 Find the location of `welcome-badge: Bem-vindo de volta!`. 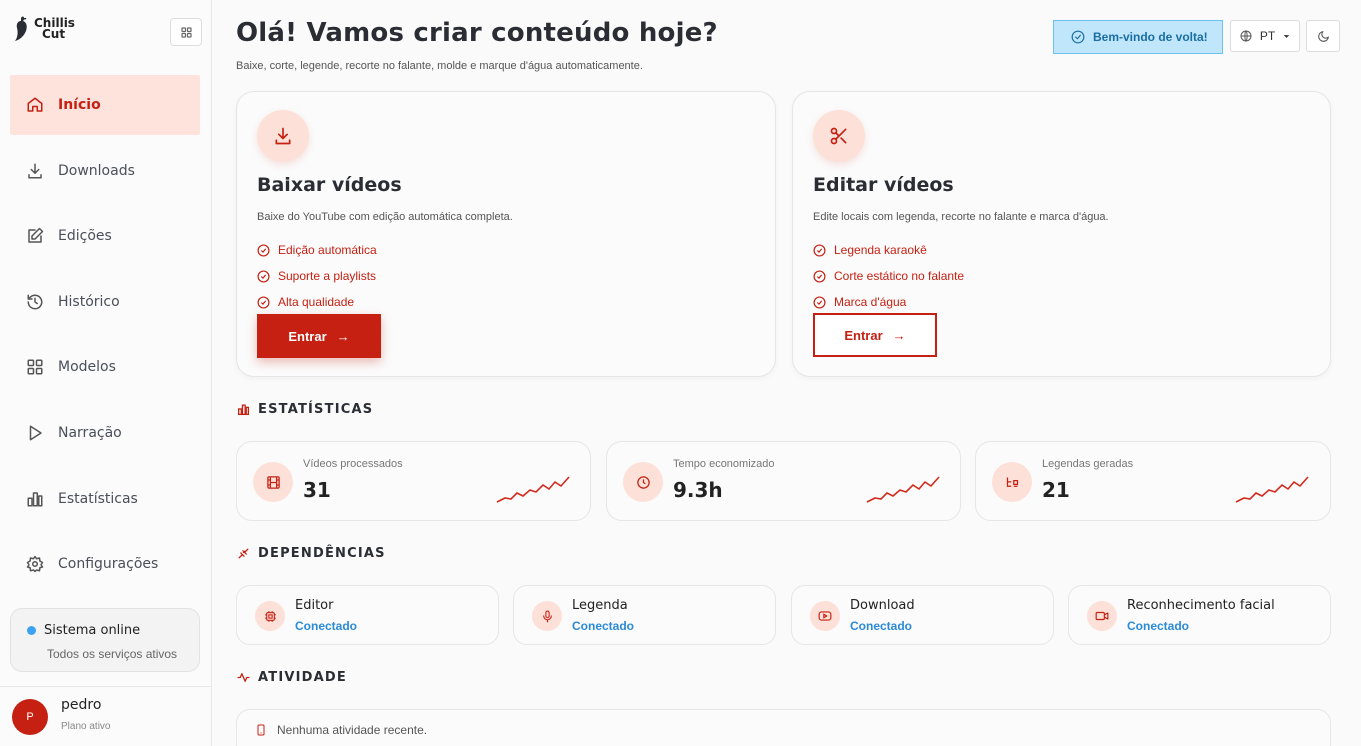

welcome-badge: Bem-vindo de volta! is located at coordinates (1138, 37).